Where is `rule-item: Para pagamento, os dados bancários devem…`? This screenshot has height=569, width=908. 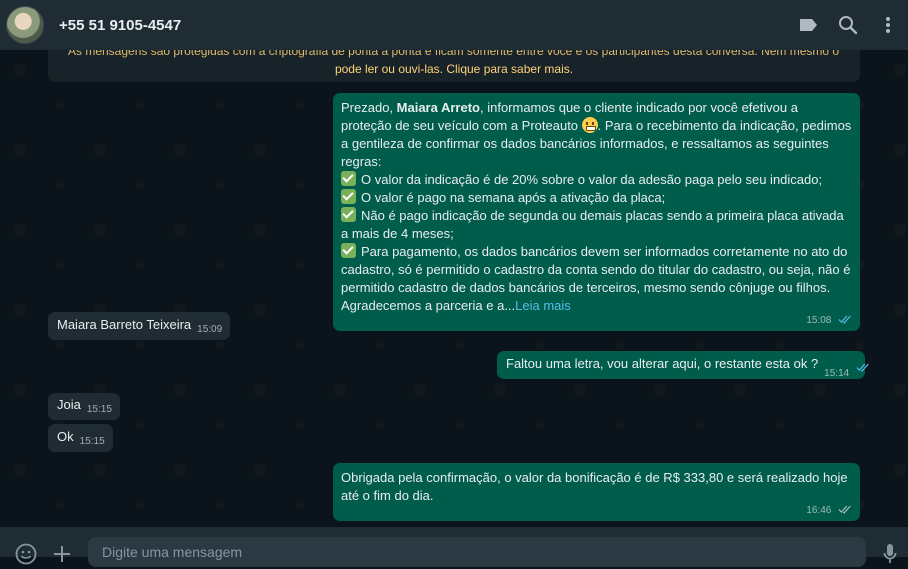 rule-item: Para pagamento, os dados bancários devem… is located at coordinates (596, 269).